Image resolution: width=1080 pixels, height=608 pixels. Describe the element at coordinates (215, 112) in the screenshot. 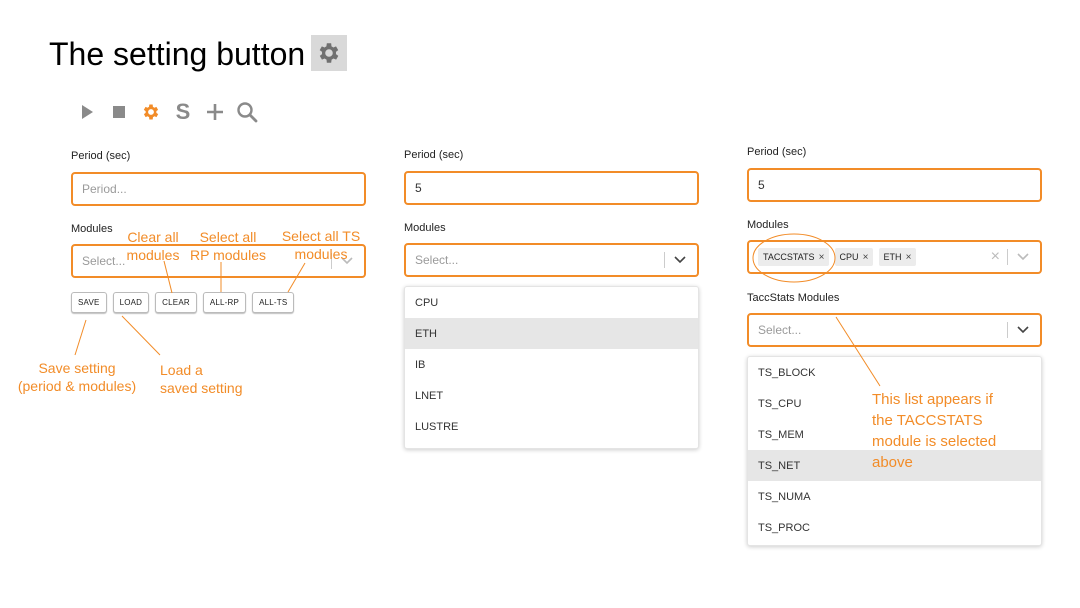

I see `plus-icon` at that location.